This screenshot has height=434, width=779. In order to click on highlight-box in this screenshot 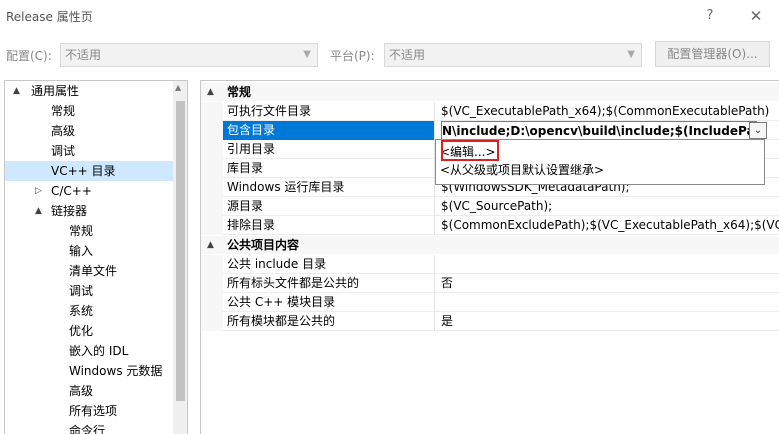, I will do `click(470, 150)`.